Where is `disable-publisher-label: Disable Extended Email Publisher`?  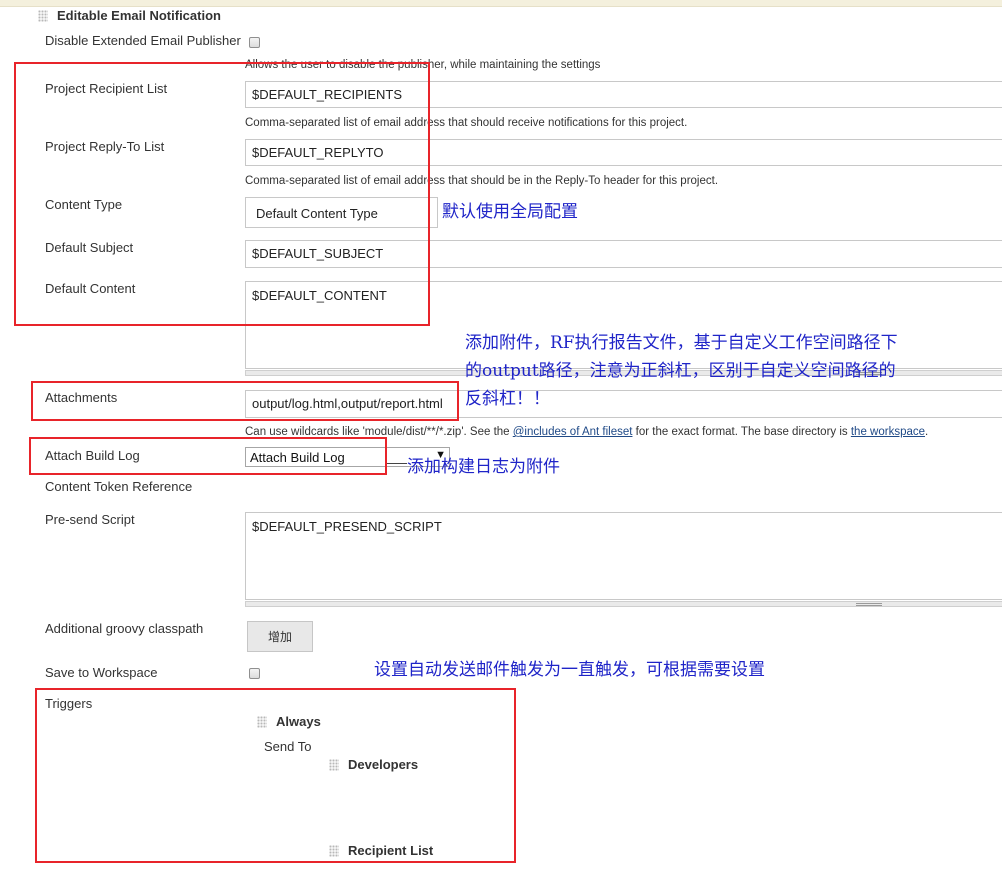
disable-publisher-label: Disable Extended Email Publisher is located at coordinates (143, 40).